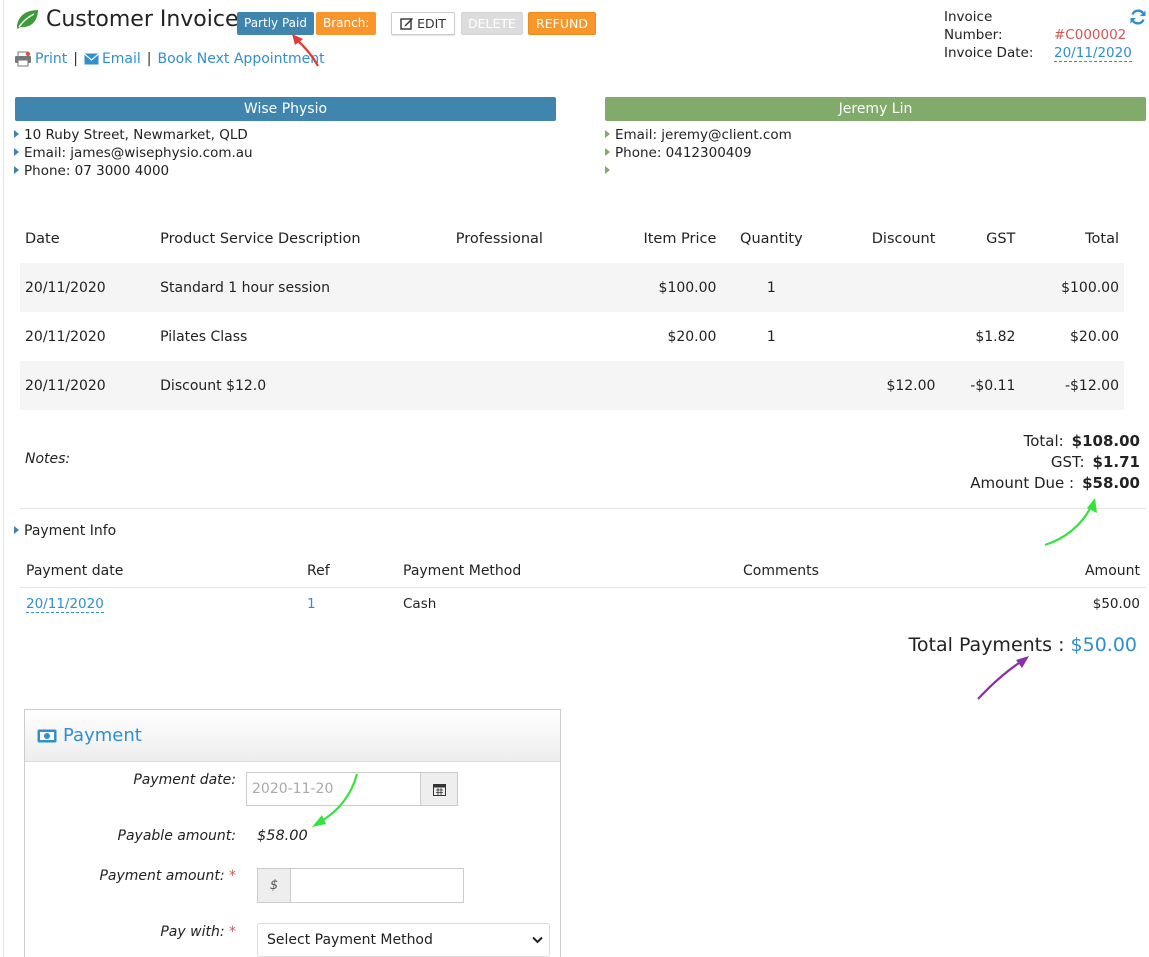 The image size is (1149, 957). What do you see at coordinates (346, 23) in the screenshot?
I see `branch-badge: Branch:` at bounding box center [346, 23].